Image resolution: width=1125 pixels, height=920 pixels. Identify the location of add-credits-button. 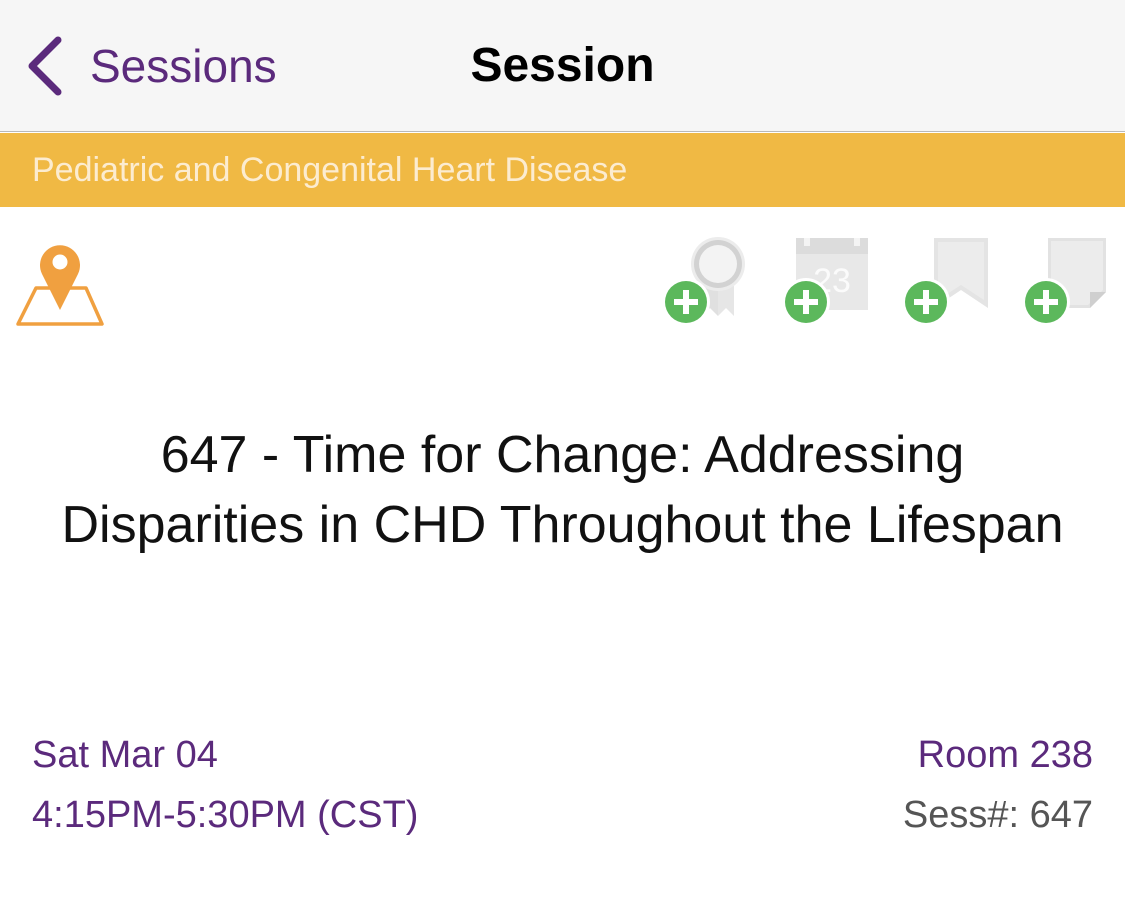
(710, 282).